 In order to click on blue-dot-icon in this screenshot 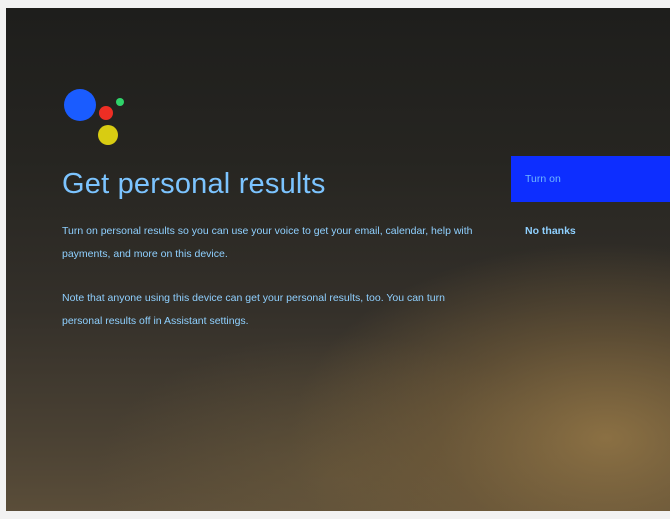, I will do `click(80, 105)`.